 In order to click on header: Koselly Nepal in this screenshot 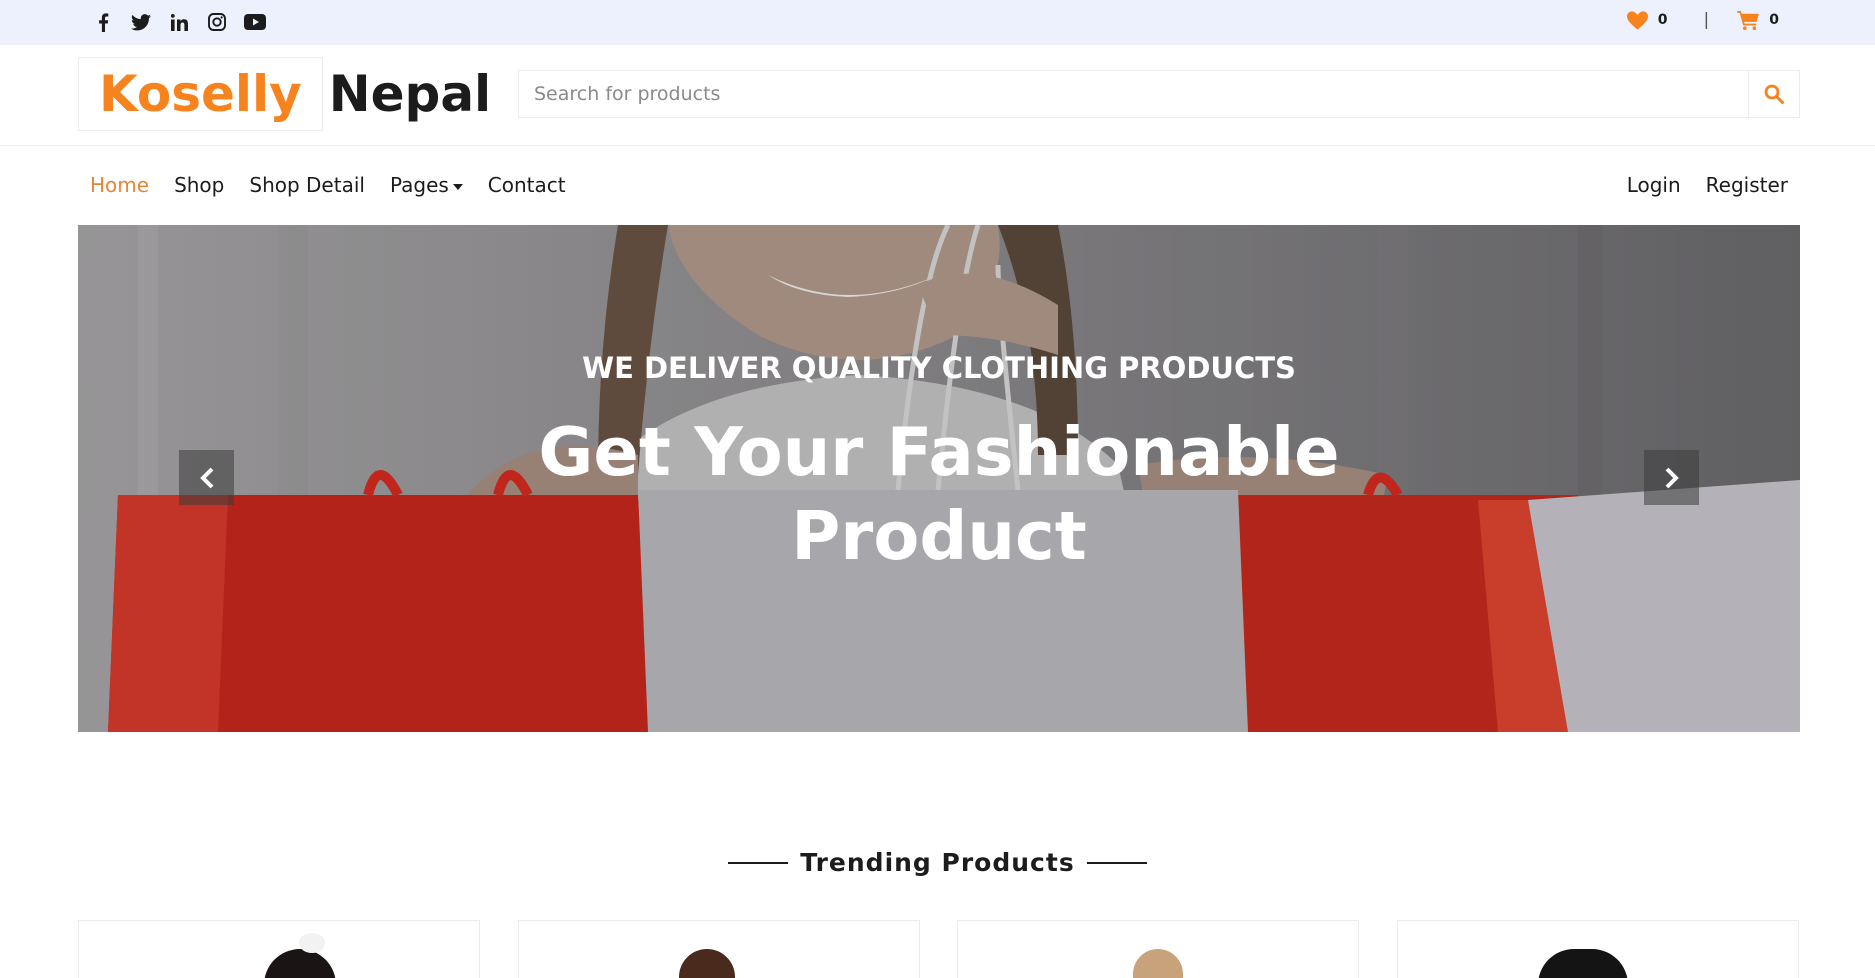, I will do `click(937, 95)`.